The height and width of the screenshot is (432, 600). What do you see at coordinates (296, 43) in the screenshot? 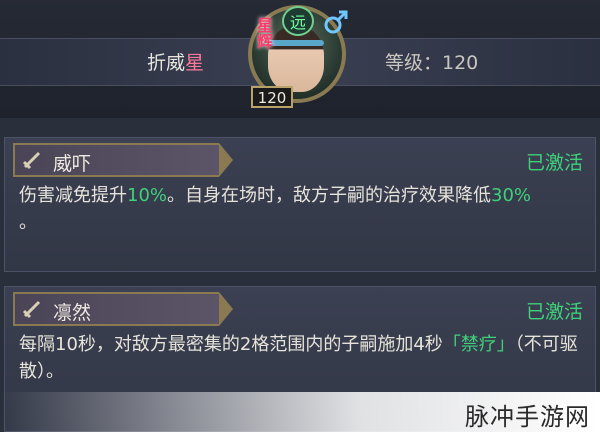
I see `hero-headband` at bounding box center [296, 43].